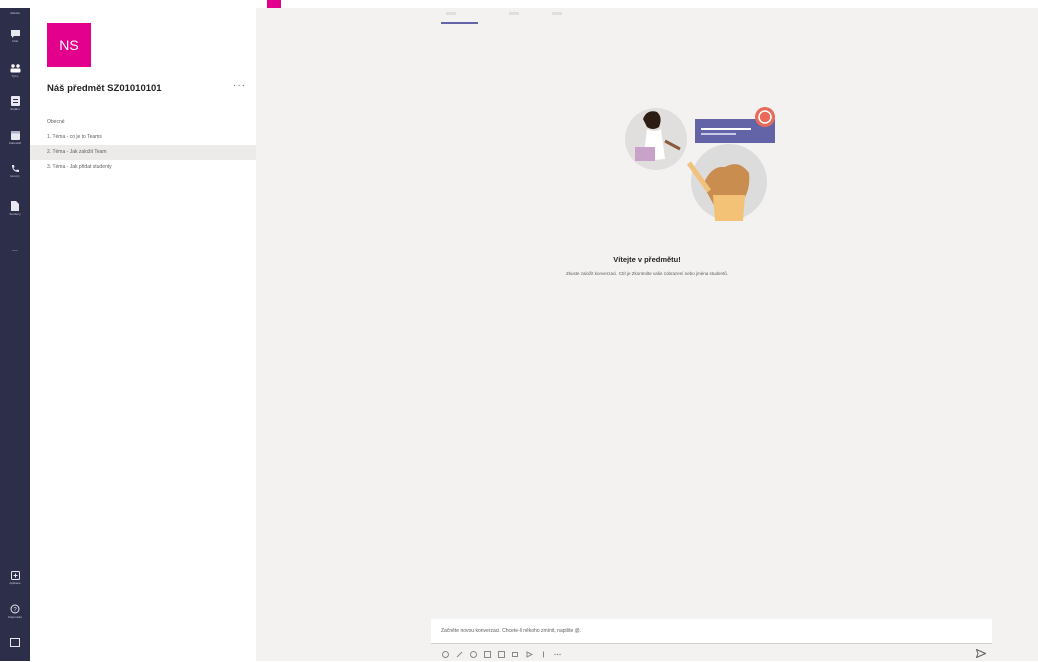  Describe the element at coordinates (15, 214) in the screenshot. I see `rail-label: Soubory` at that location.